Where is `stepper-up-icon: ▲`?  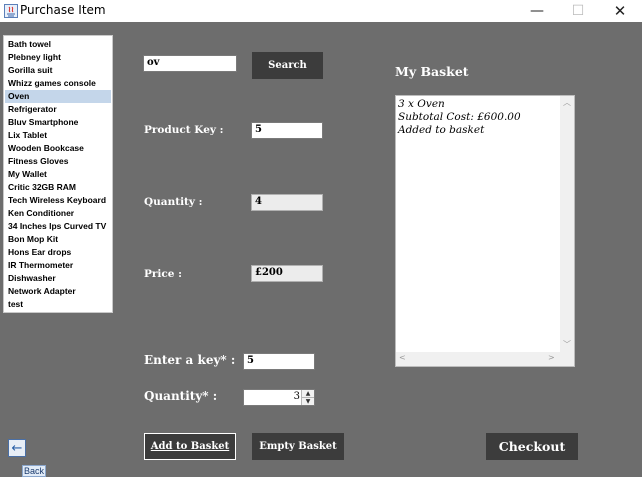
stepper-up-icon: ▲ is located at coordinates (307, 394).